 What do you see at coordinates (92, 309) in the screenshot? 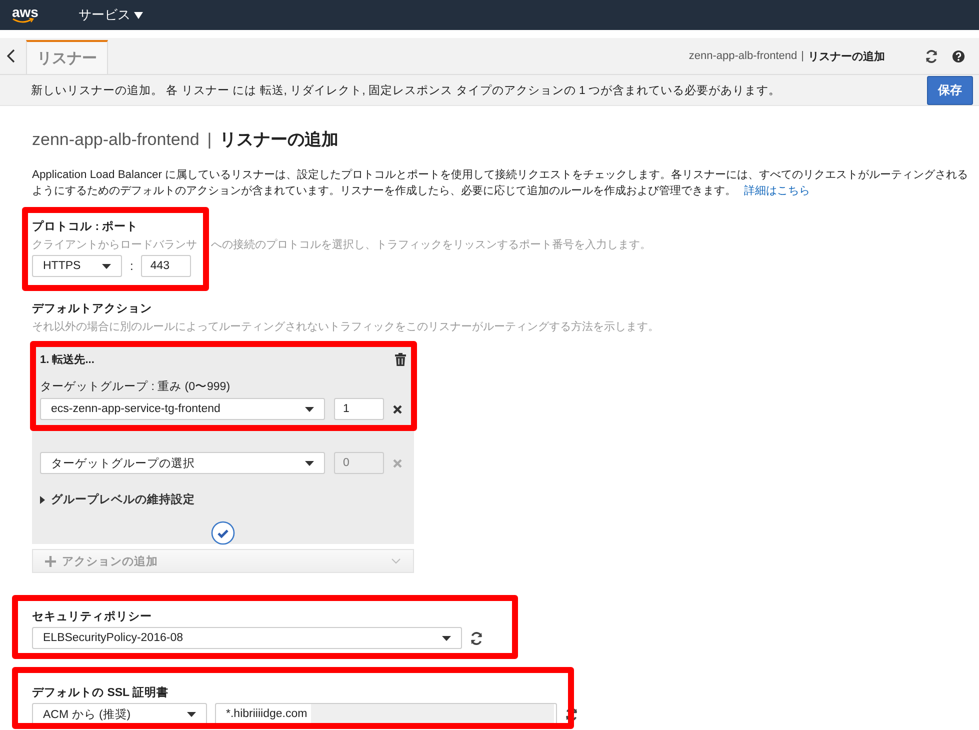
I see `field-label: デフォルトアクション` at bounding box center [92, 309].